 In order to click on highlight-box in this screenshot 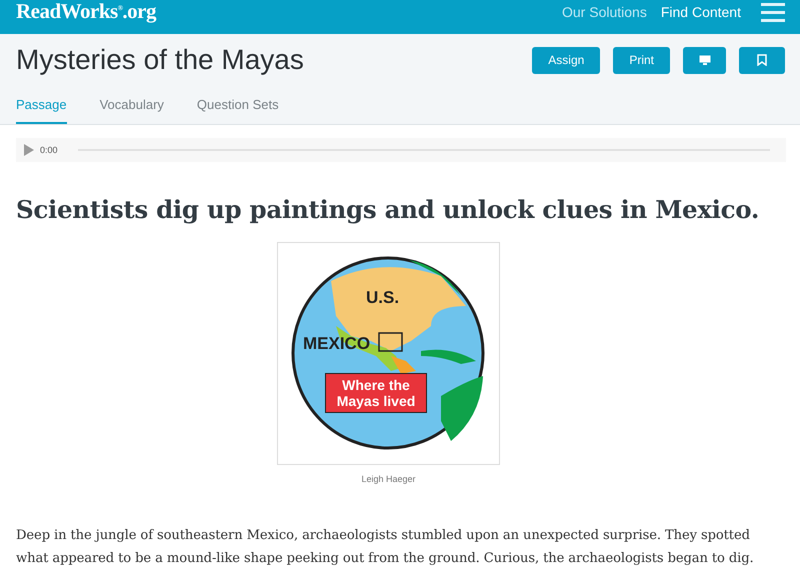, I will do `click(390, 342)`.